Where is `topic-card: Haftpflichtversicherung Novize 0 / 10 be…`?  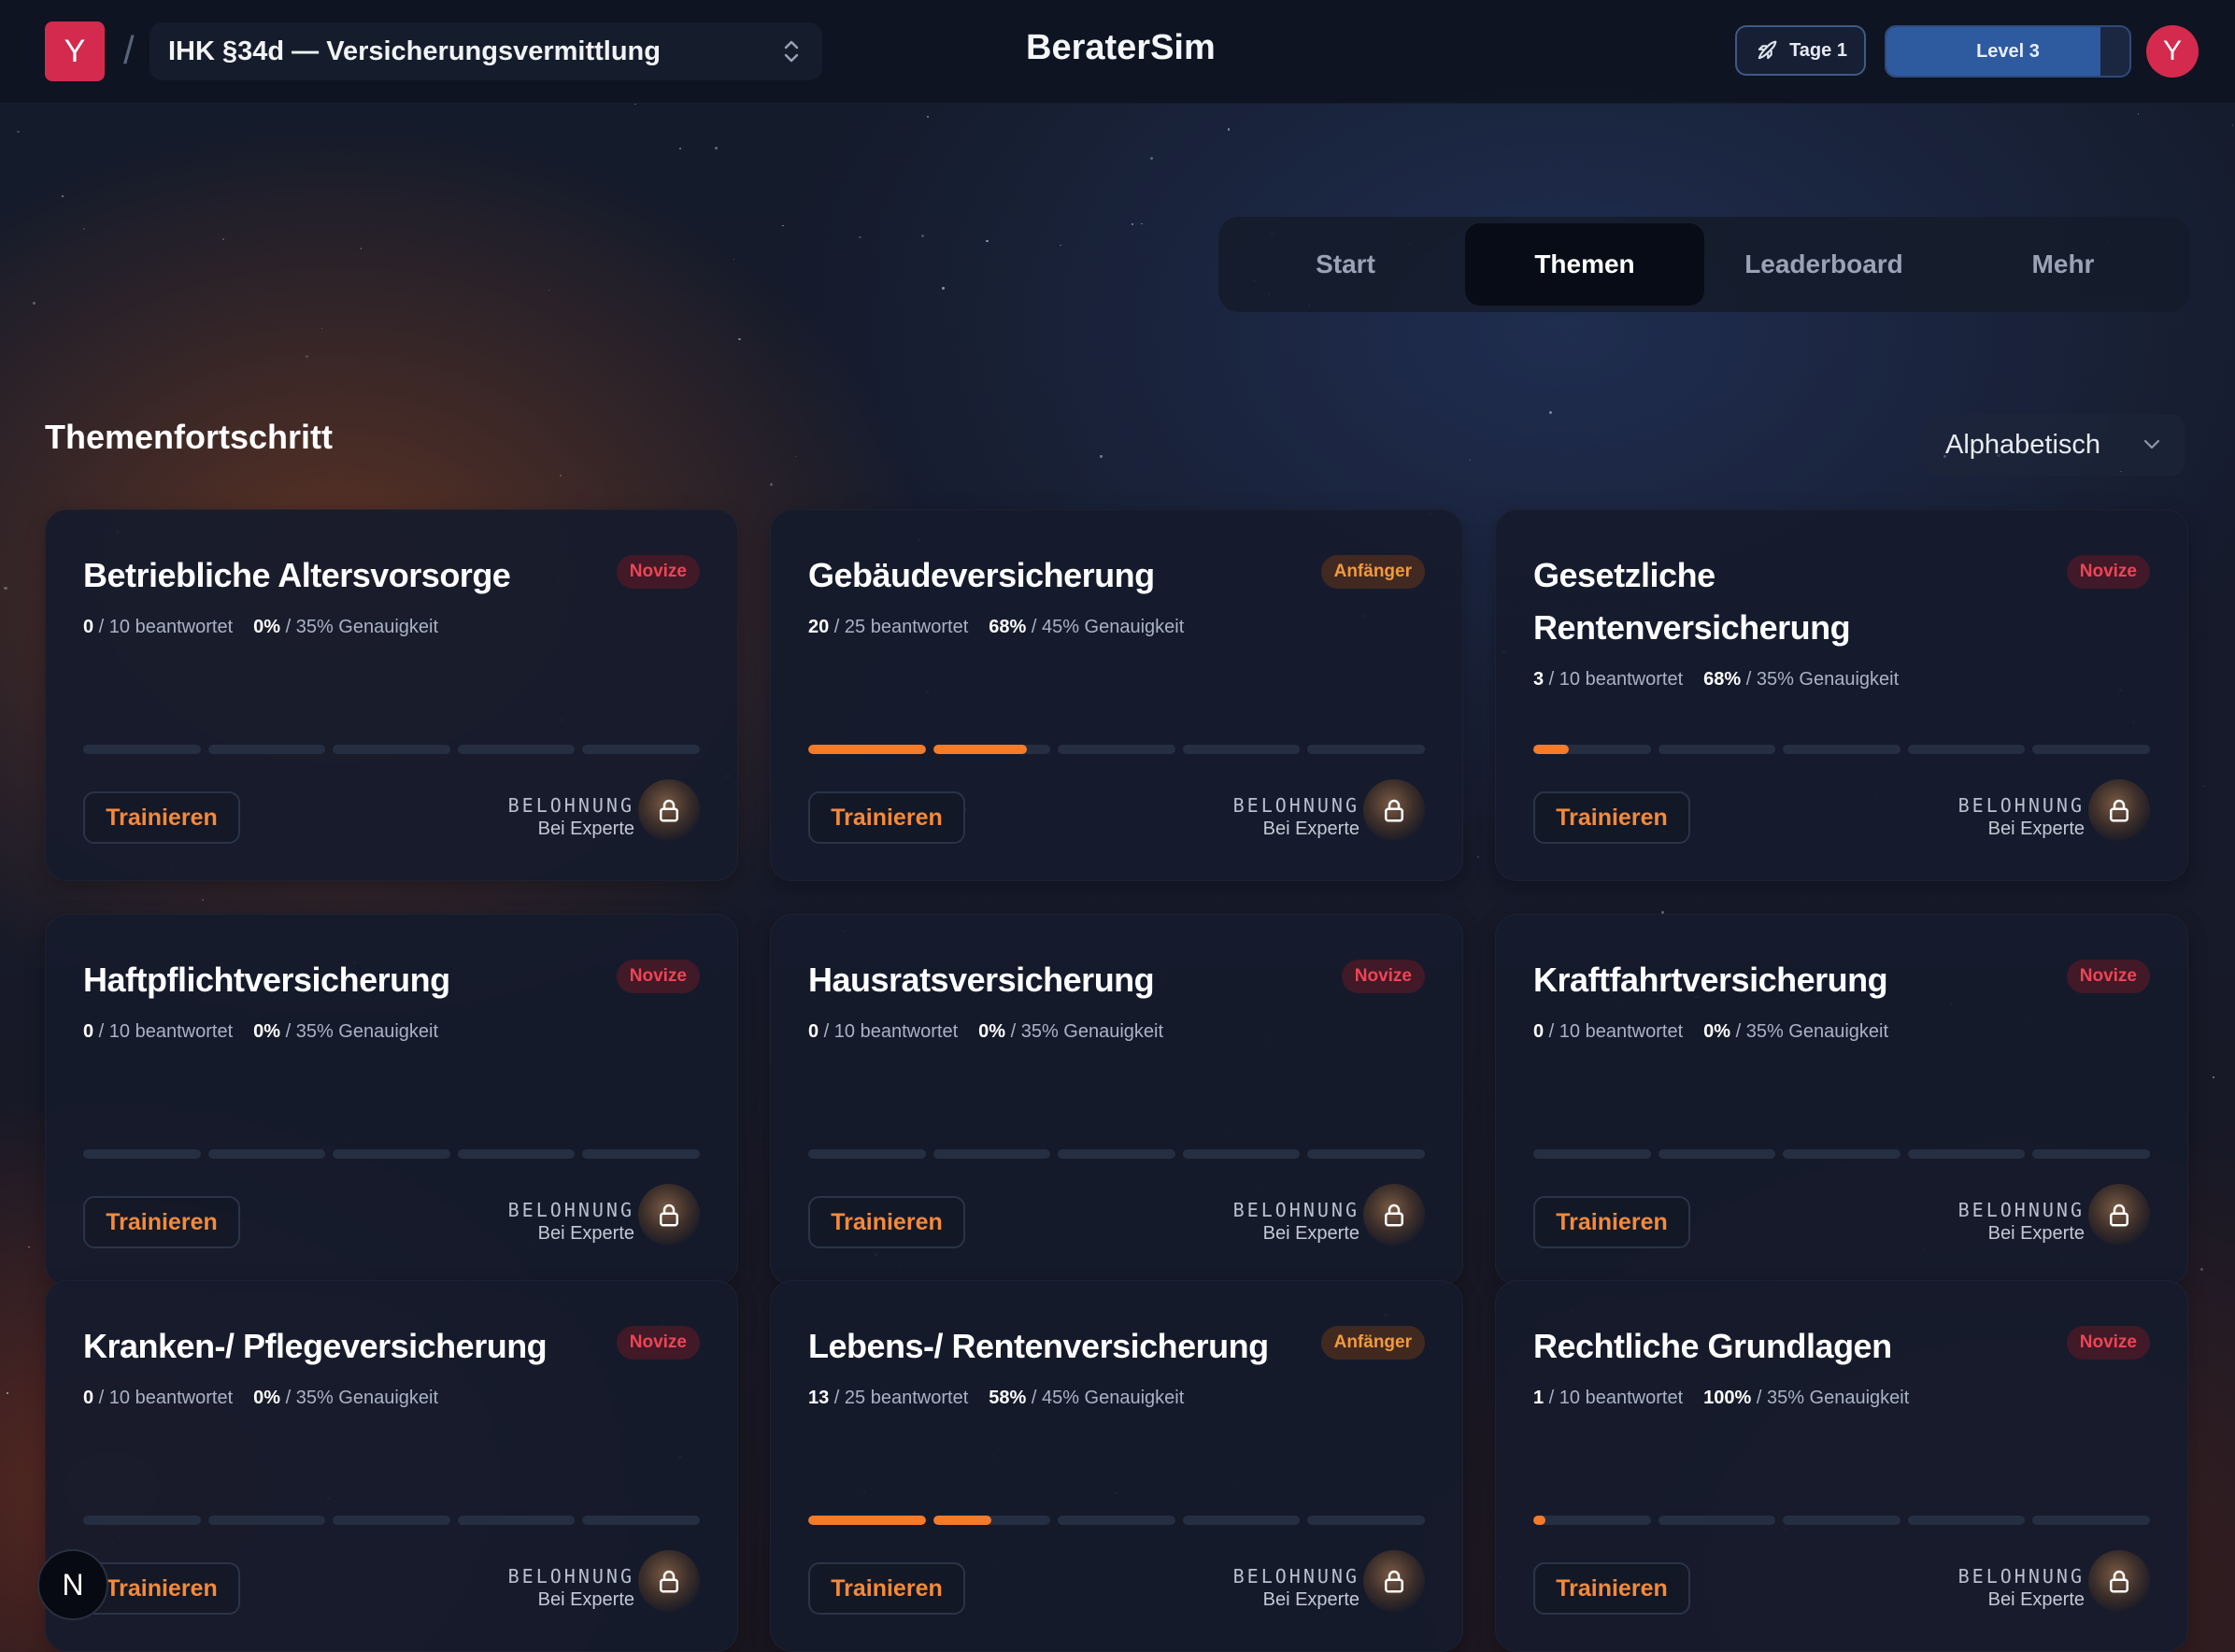 topic-card: Haftpflichtversicherung Novize 0 / 10 be… is located at coordinates (391, 1100).